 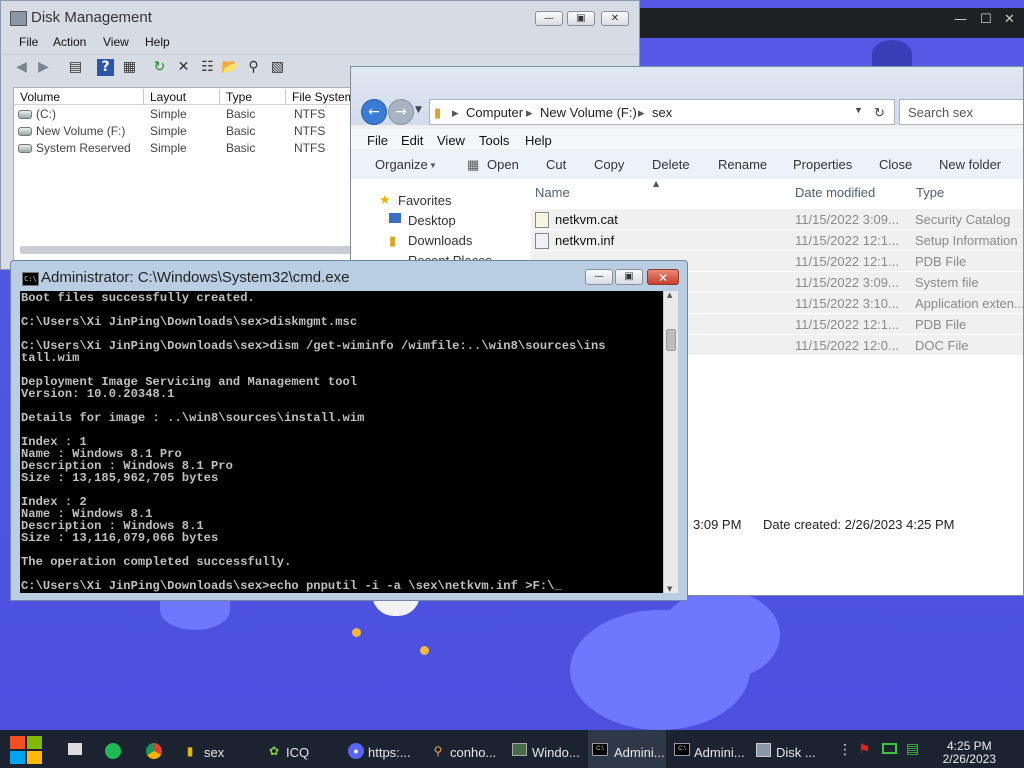 I want to click on search-icon: ⚲, so click(x=253, y=67).